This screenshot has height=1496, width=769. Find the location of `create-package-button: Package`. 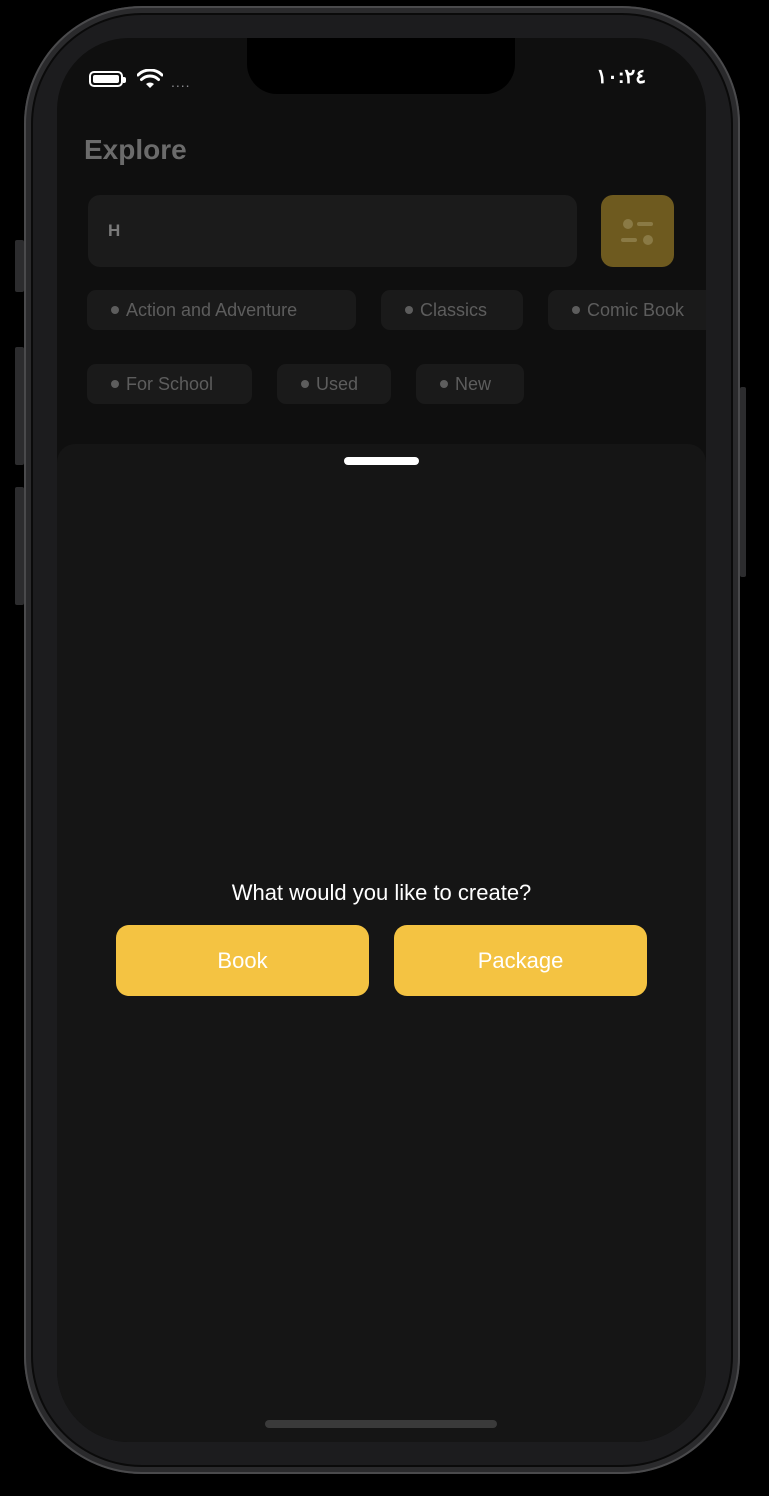

create-package-button: Package is located at coordinates (520, 960).